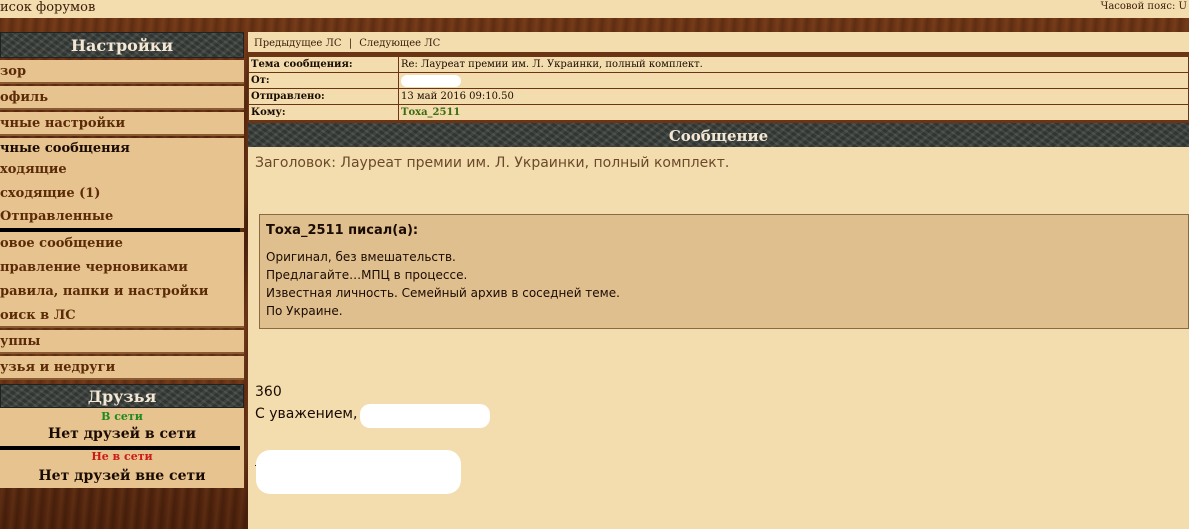  I want to click on sidebar-section-private-messages: чные сообщения, so click(122, 149).